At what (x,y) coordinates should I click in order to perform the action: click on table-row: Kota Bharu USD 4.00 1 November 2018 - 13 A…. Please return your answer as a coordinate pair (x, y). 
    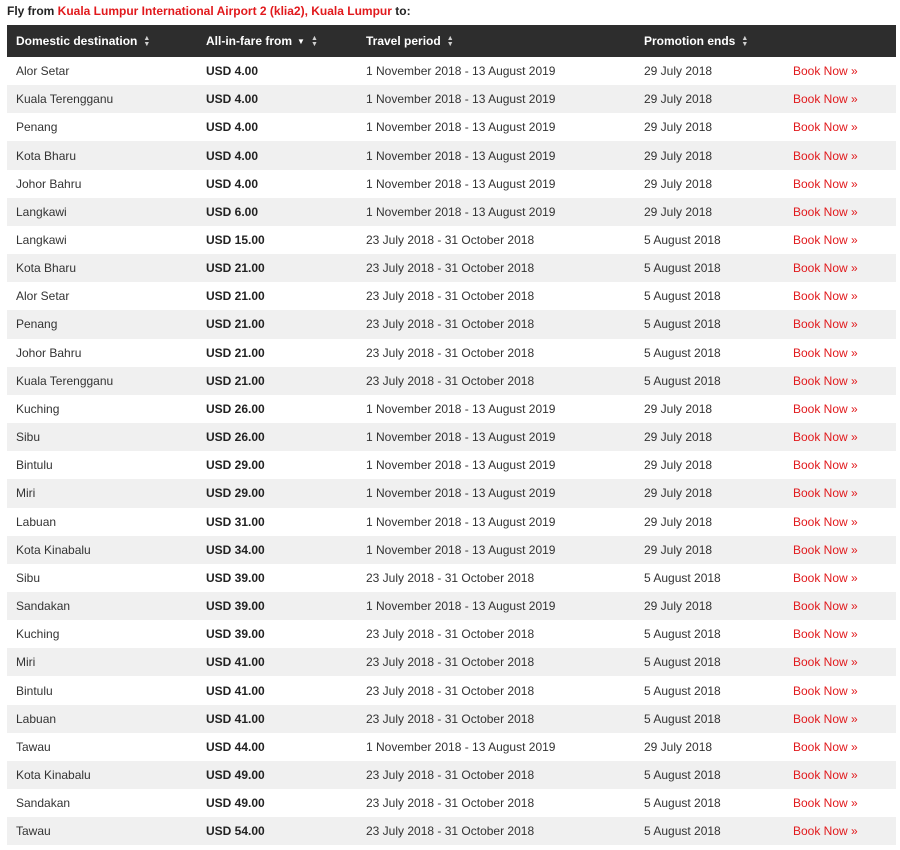
    Looking at the image, I should click on (451, 155).